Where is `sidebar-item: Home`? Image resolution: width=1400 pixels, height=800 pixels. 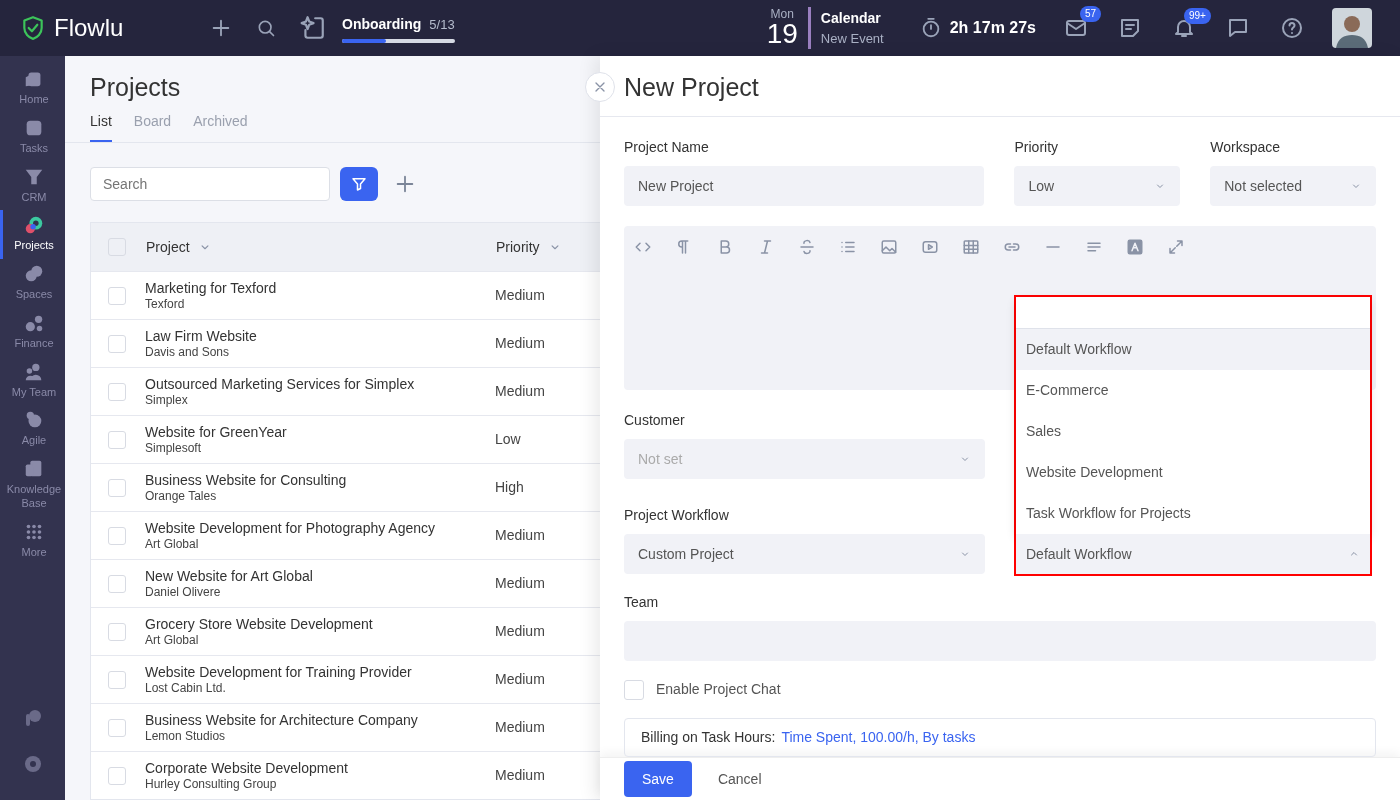
sidebar-item: Home is located at coordinates (32, 88).